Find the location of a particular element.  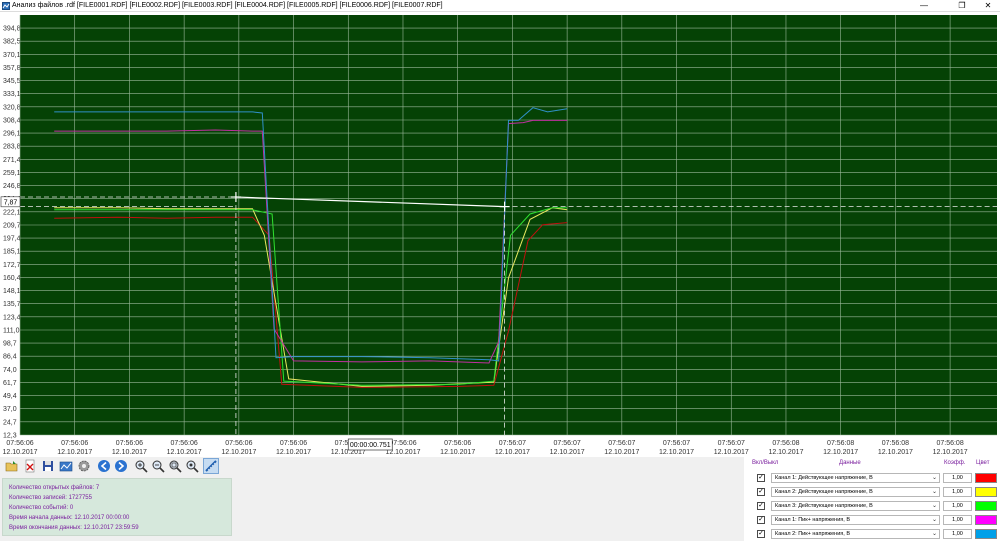

y-tick-label: 24,7 is located at coordinates (10, 422).